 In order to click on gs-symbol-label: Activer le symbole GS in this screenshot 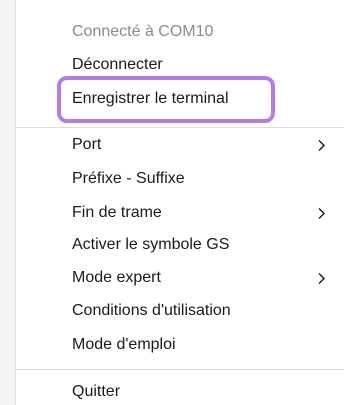, I will do `click(151, 244)`.